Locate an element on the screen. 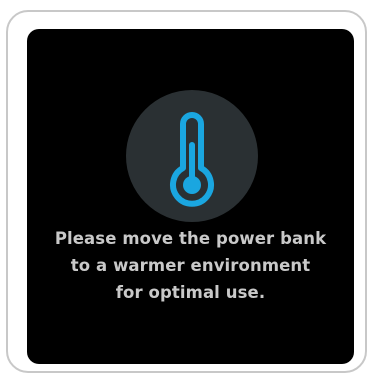  message-line-3: for optimal use. is located at coordinates (190, 292).